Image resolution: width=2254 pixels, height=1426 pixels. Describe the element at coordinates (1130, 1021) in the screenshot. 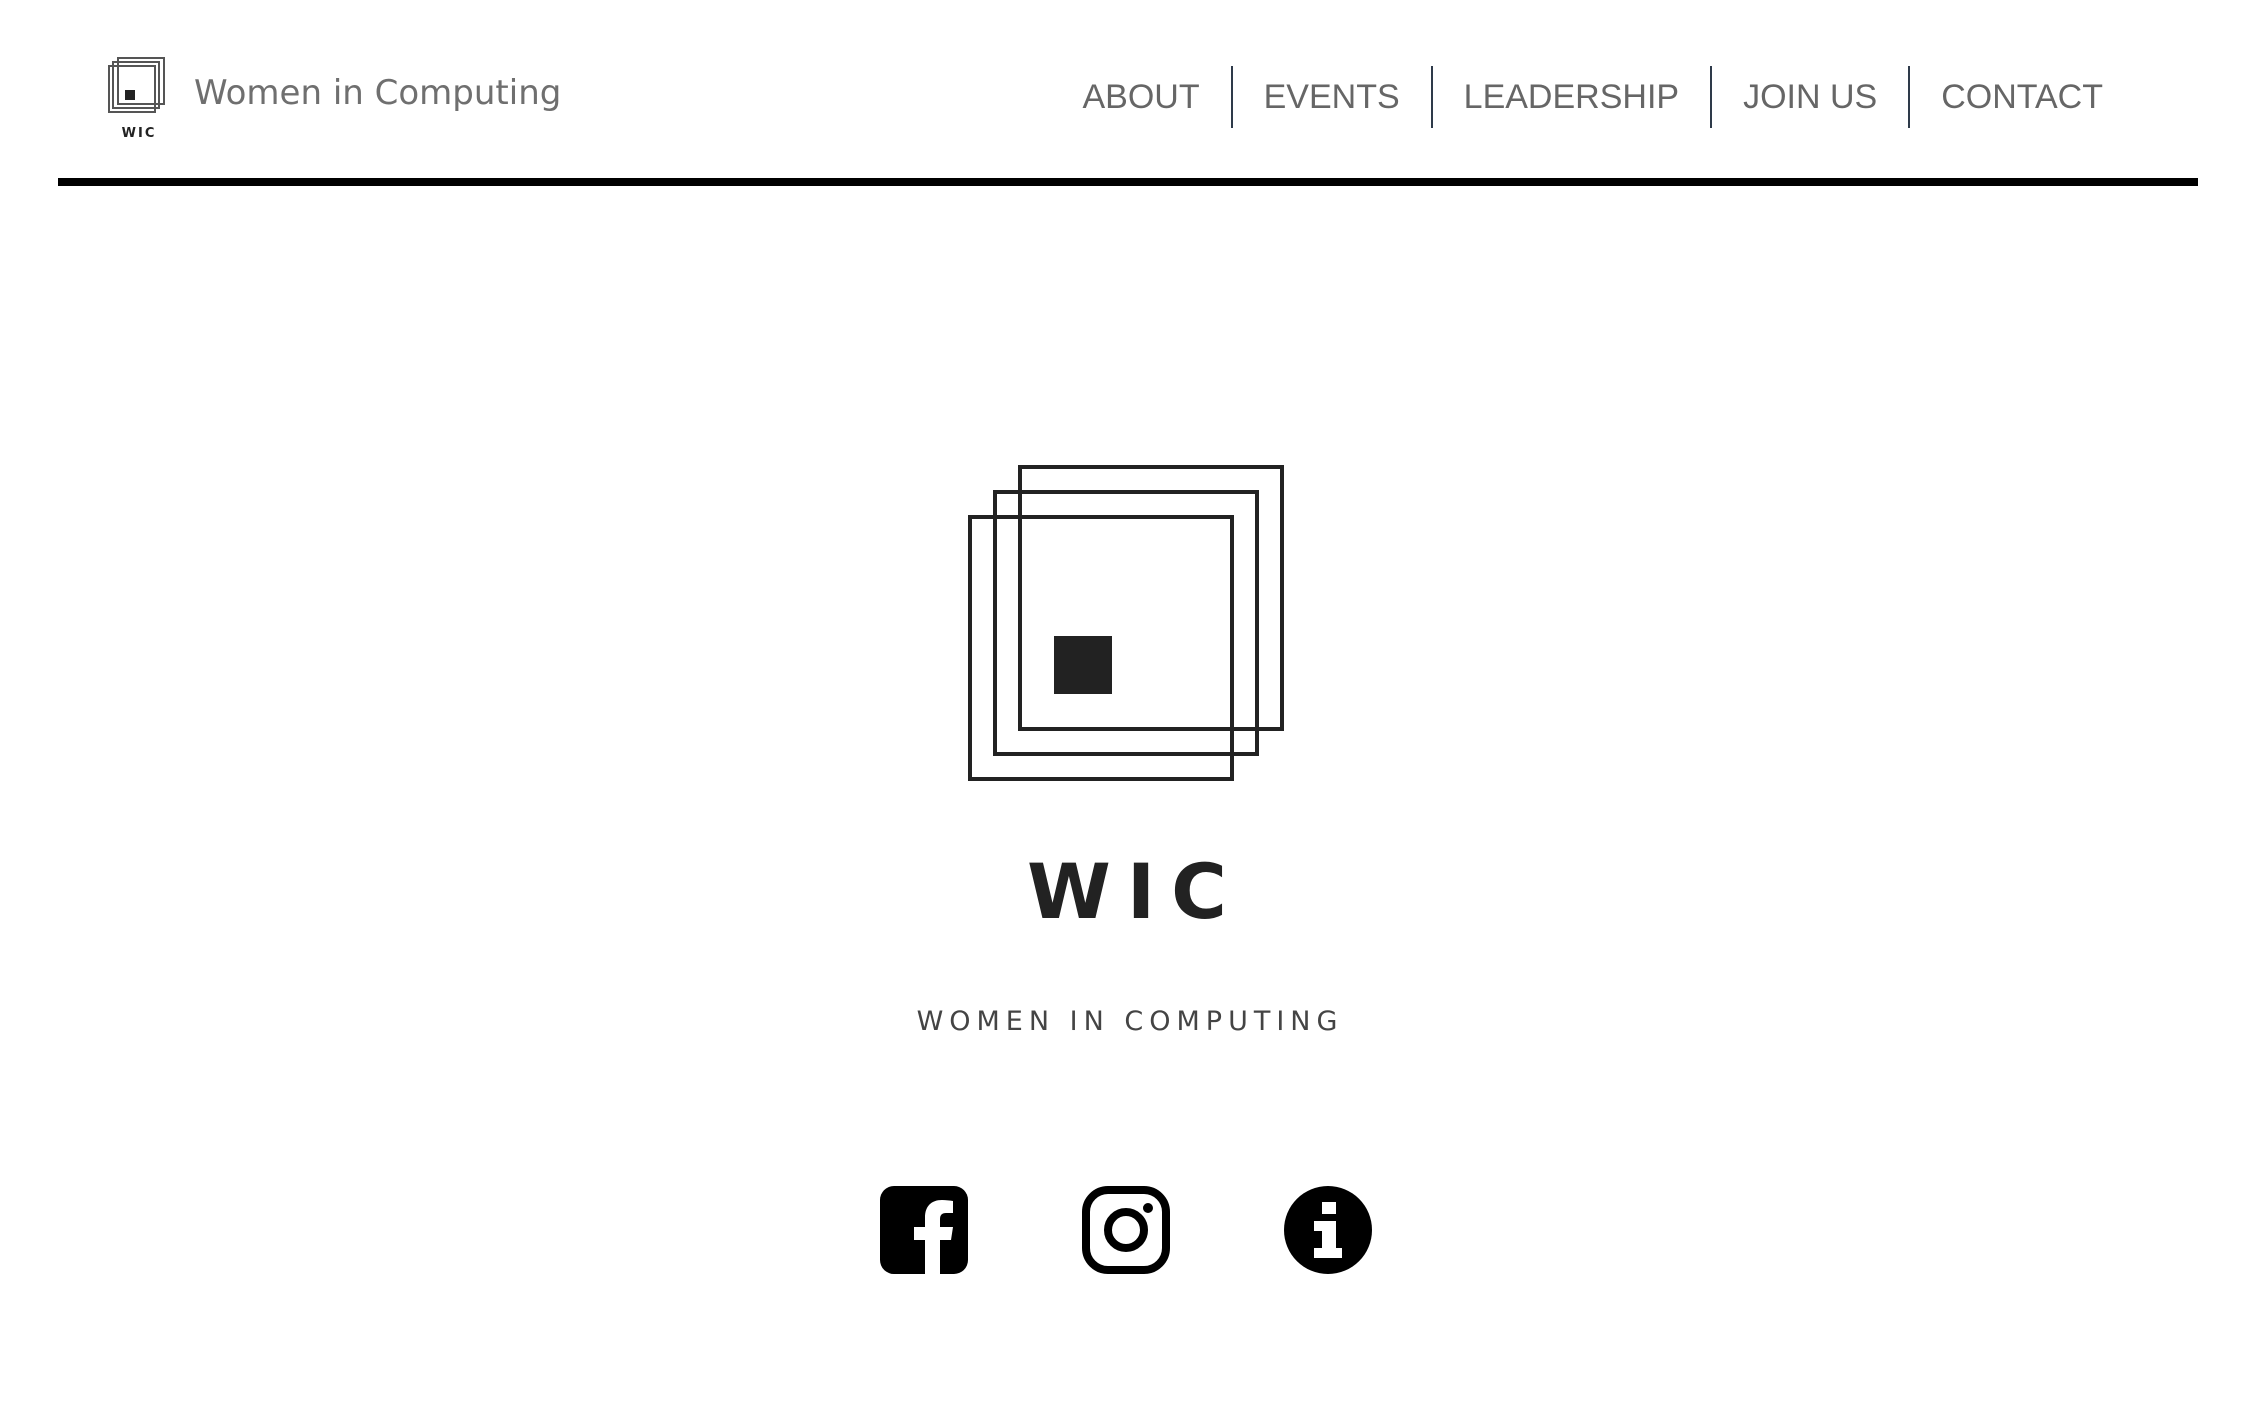

I see `hero-subtitle: WOMEN IN COMPUTING` at that location.